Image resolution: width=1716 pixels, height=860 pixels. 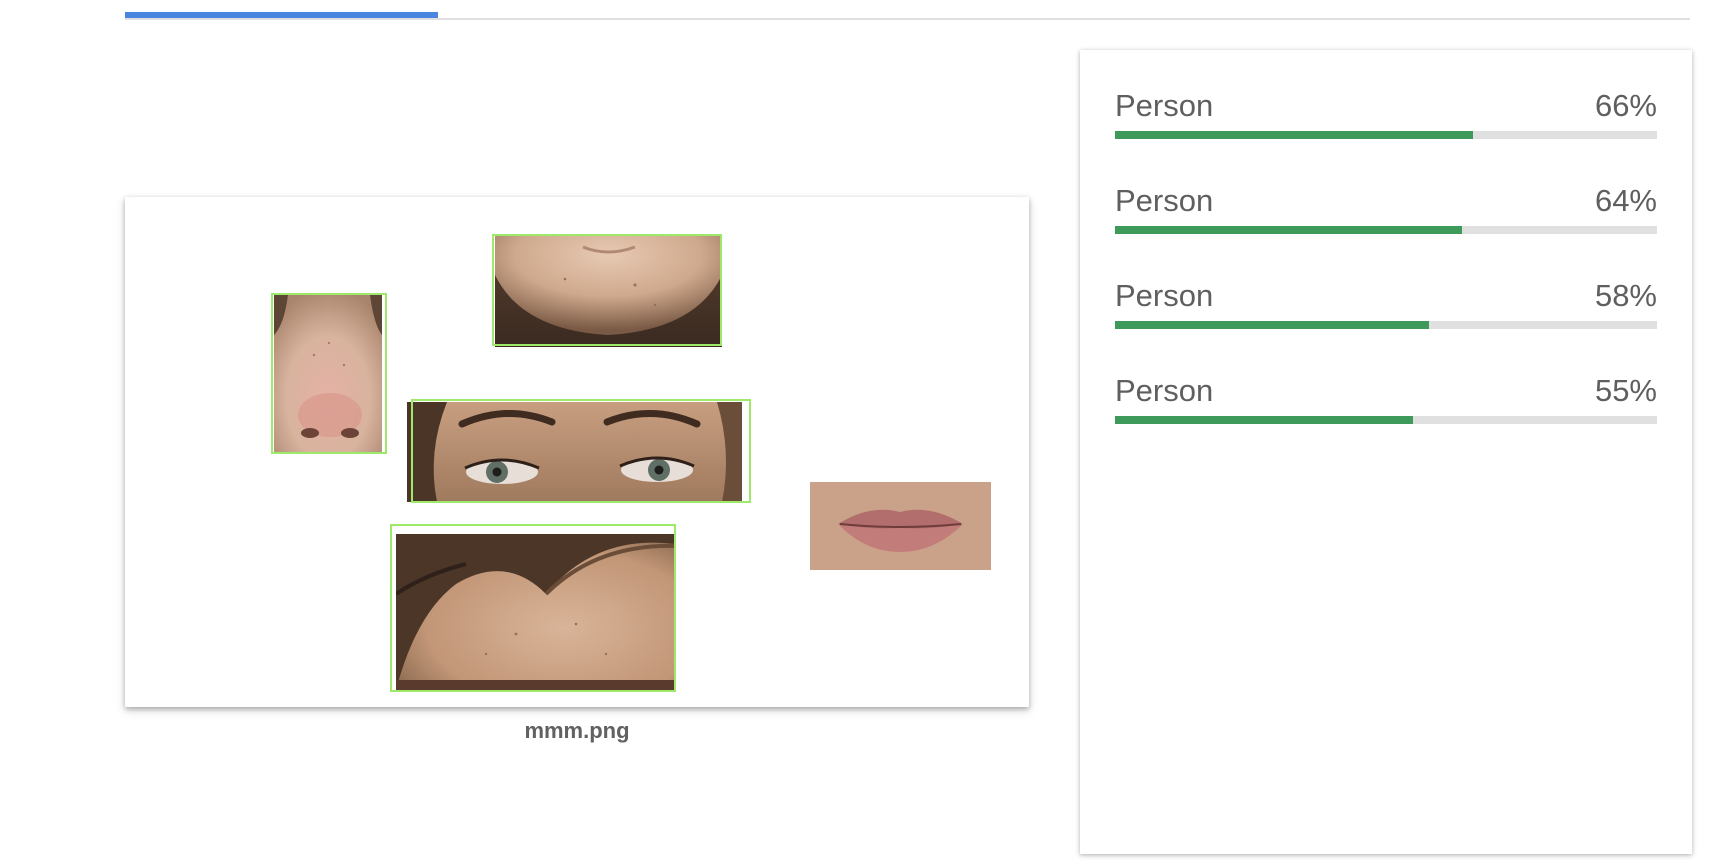 I want to click on chin-bbox, so click(x=607, y=290).